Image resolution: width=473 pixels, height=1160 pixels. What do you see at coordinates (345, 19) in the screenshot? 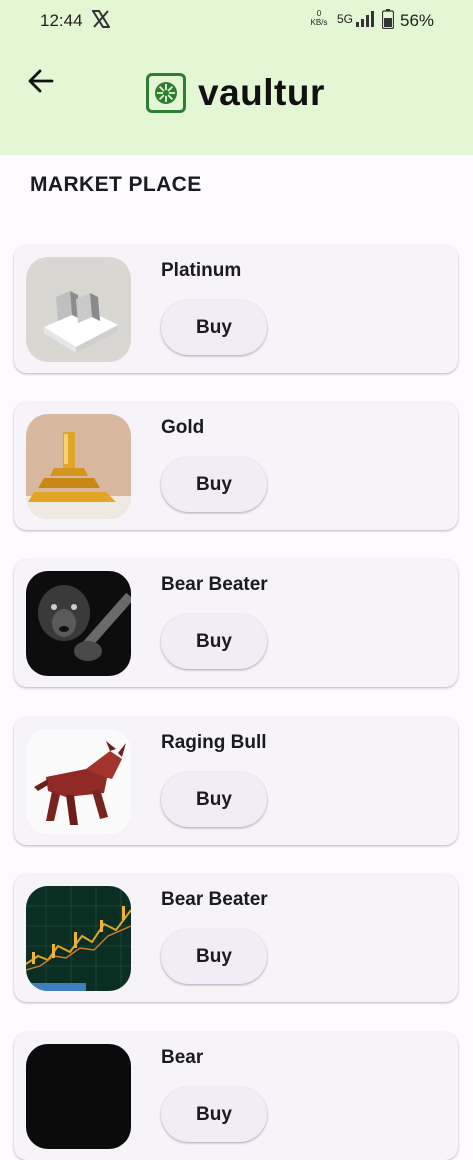
I see `network-type: 5G` at bounding box center [345, 19].